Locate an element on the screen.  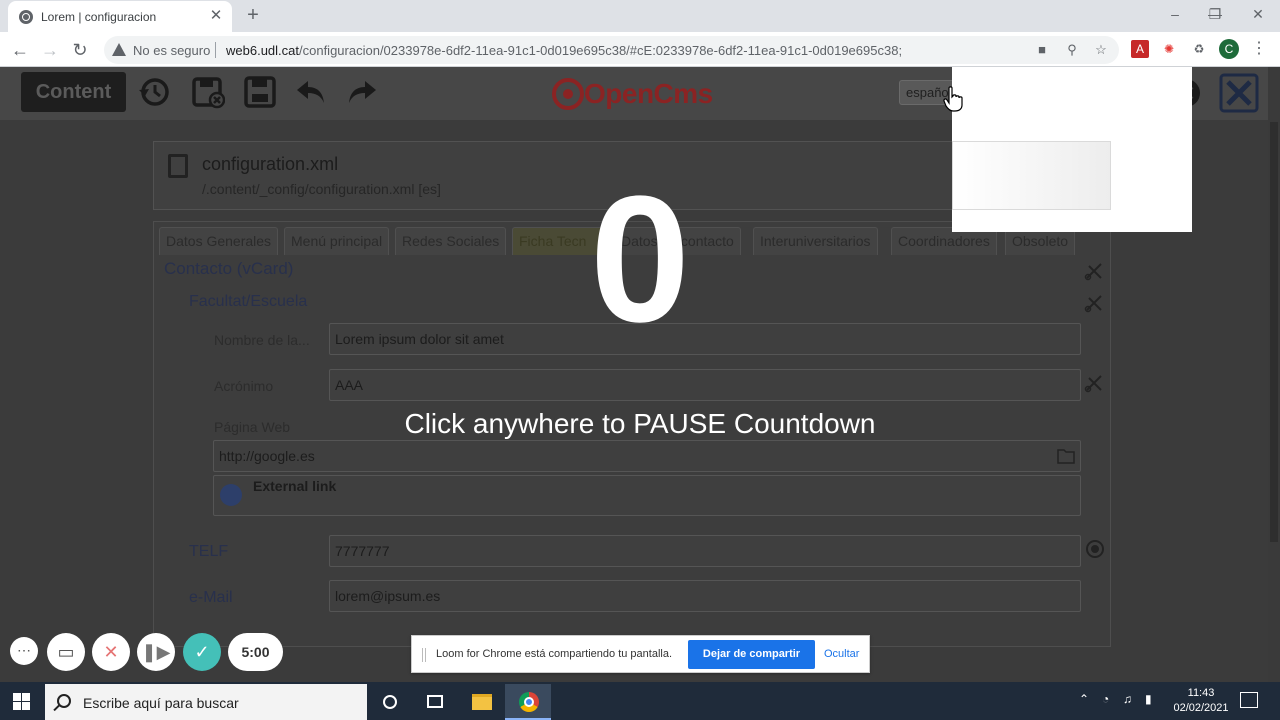
insecure-label: No es seguro is located at coordinates (171, 50).